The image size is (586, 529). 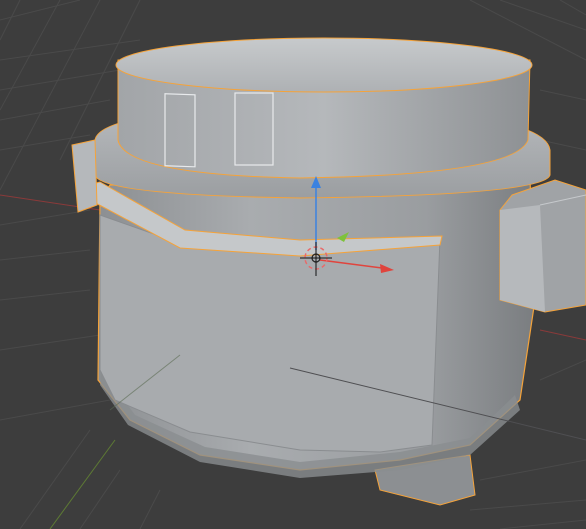 What do you see at coordinates (84, 176) in the screenshot?
I see `mesh-left-nub` at bounding box center [84, 176].